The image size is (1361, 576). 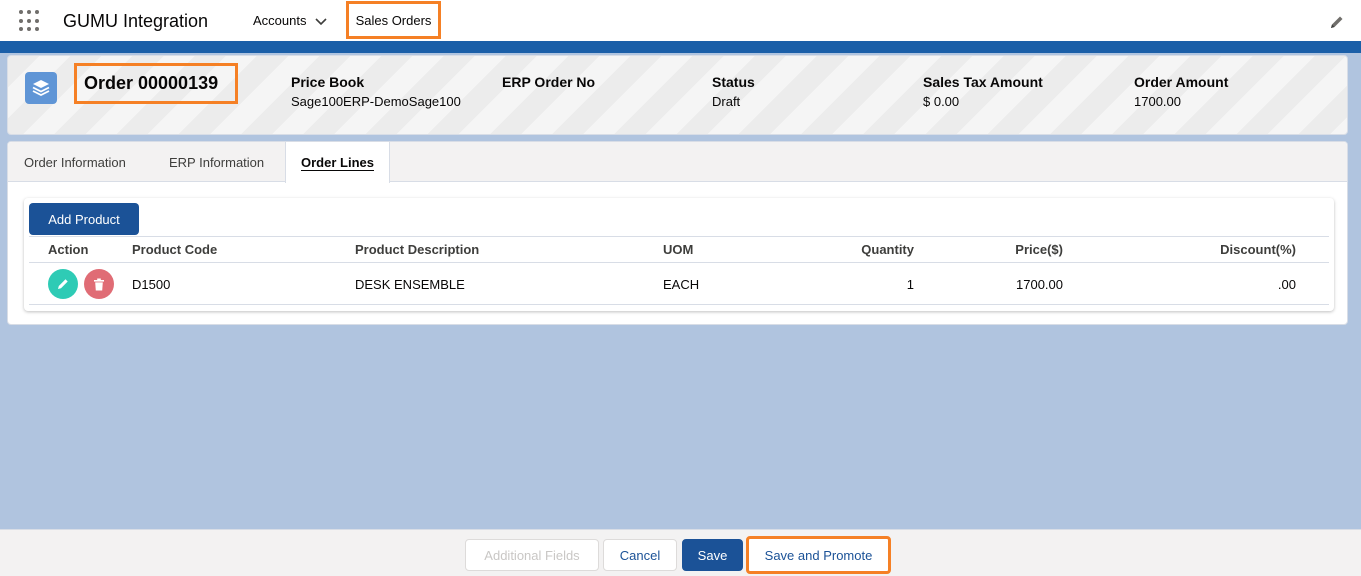 What do you see at coordinates (280, 20) in the screenshot?
I see `nav-item-label: Accounts` at bounding box center [280, 20].